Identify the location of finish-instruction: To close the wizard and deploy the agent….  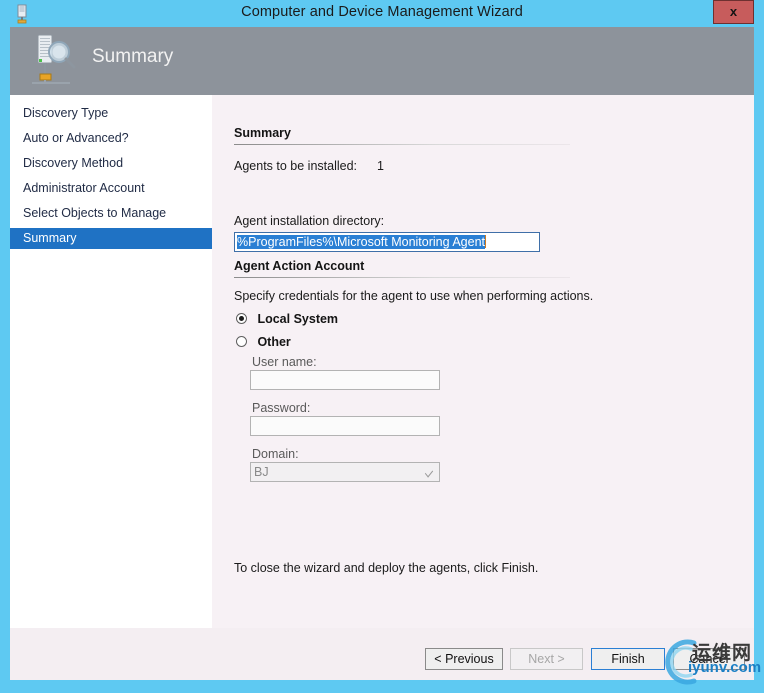
(386, 568).